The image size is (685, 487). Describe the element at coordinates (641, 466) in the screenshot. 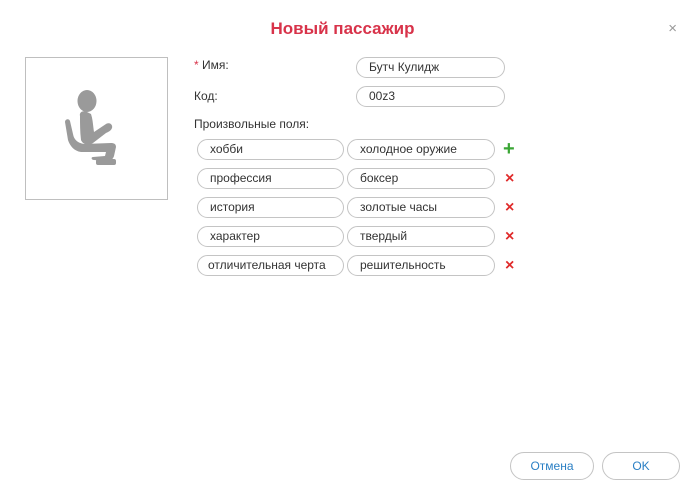

I see `ok-button: OK` at that location.